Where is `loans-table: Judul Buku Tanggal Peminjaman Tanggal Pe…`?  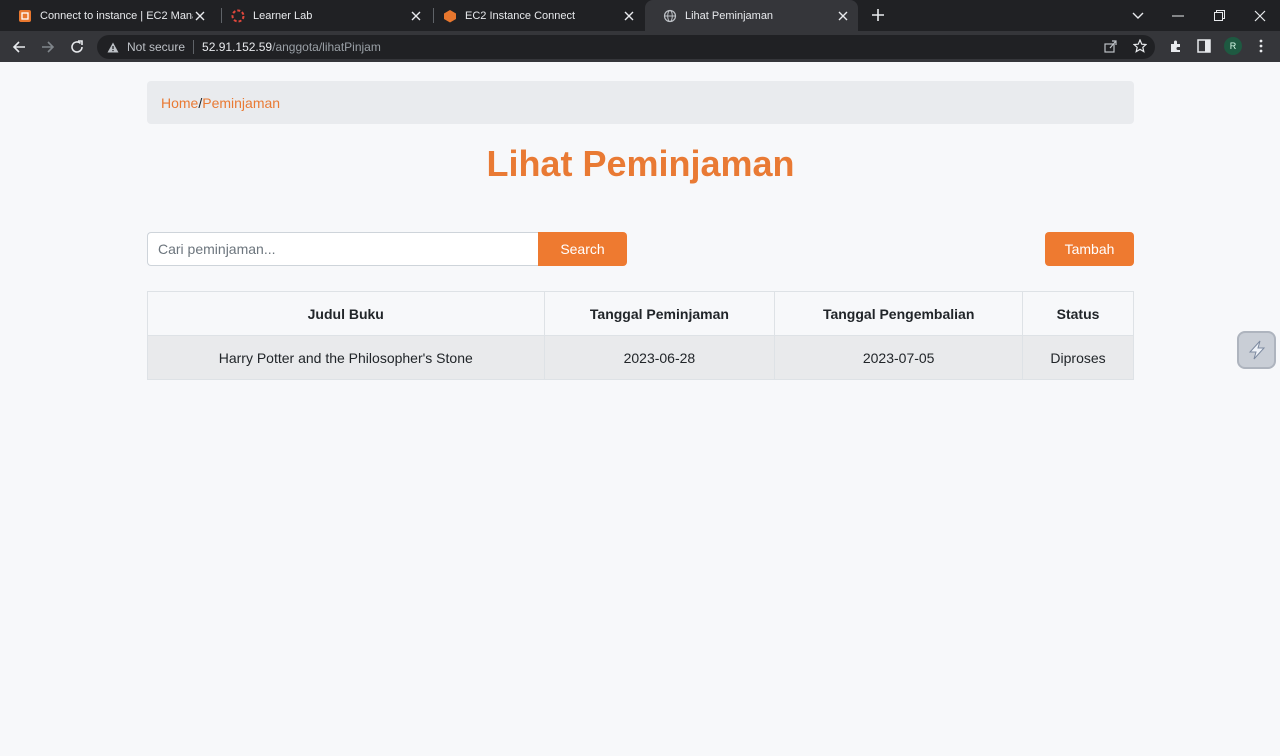
loans-table: Judul Buku Tanggal Peminjaman Tanggal Pe… is located at coordinates (640, 335).